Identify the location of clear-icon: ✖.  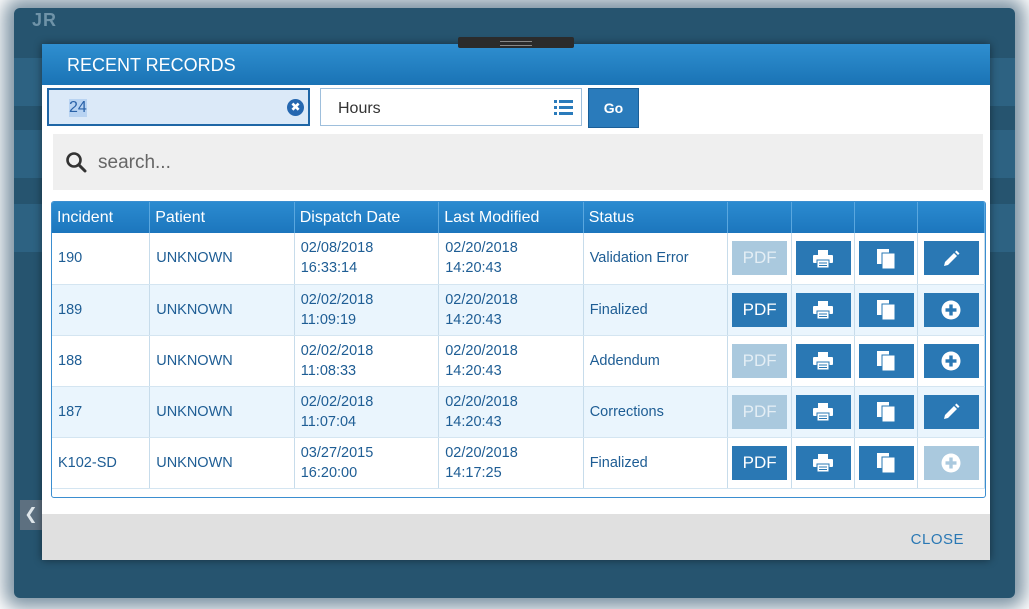
(295, 107).